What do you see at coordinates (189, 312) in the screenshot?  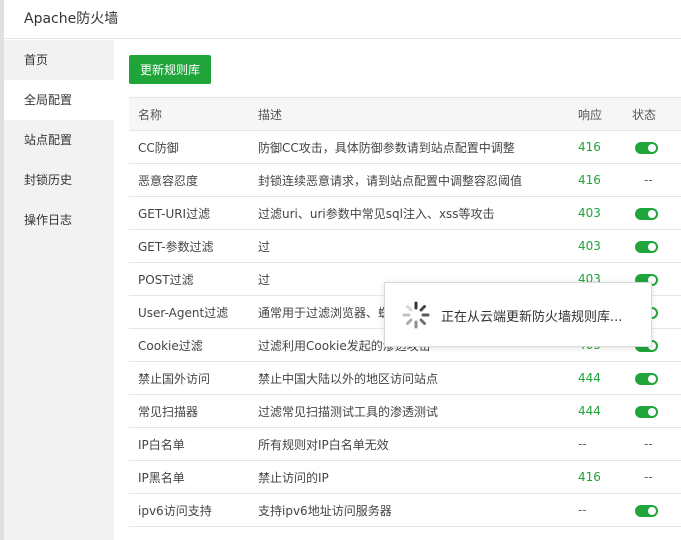 I see `rule-name: User-Agent过滤` at bounding box center [189, 312].